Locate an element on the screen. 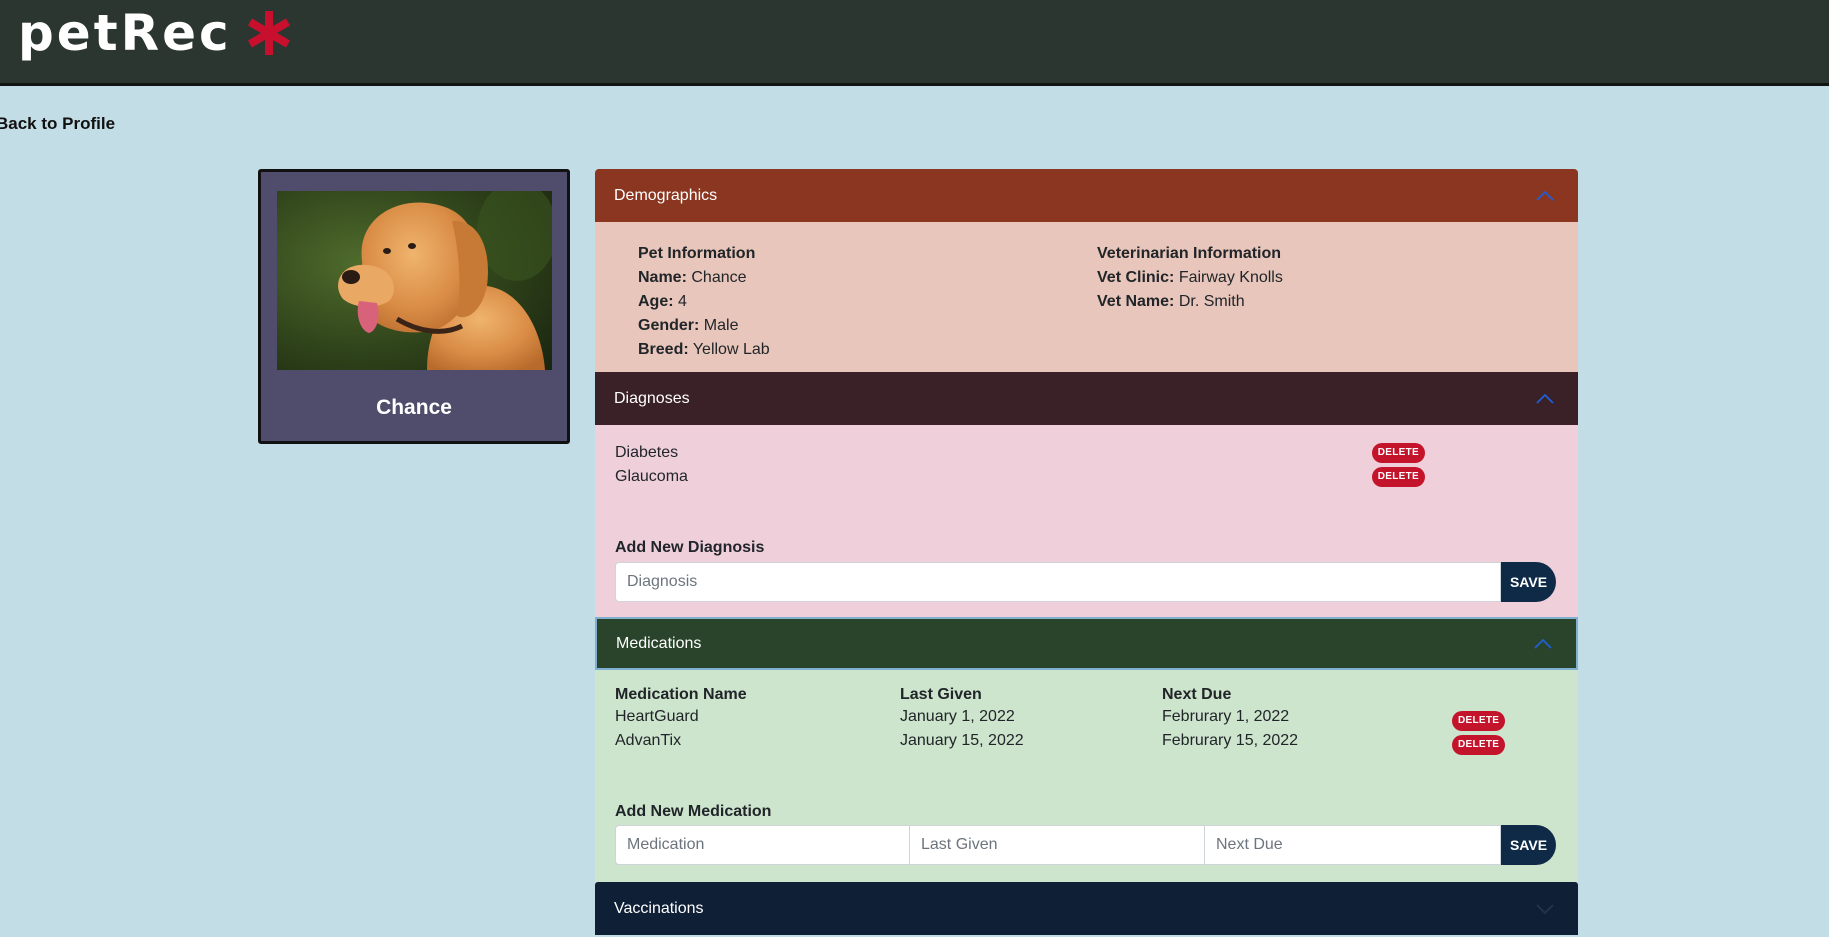 The image size is (1829, 937). medications-table-header: Medication Name Last Given Next Due is located at coordinates (1065, 698).